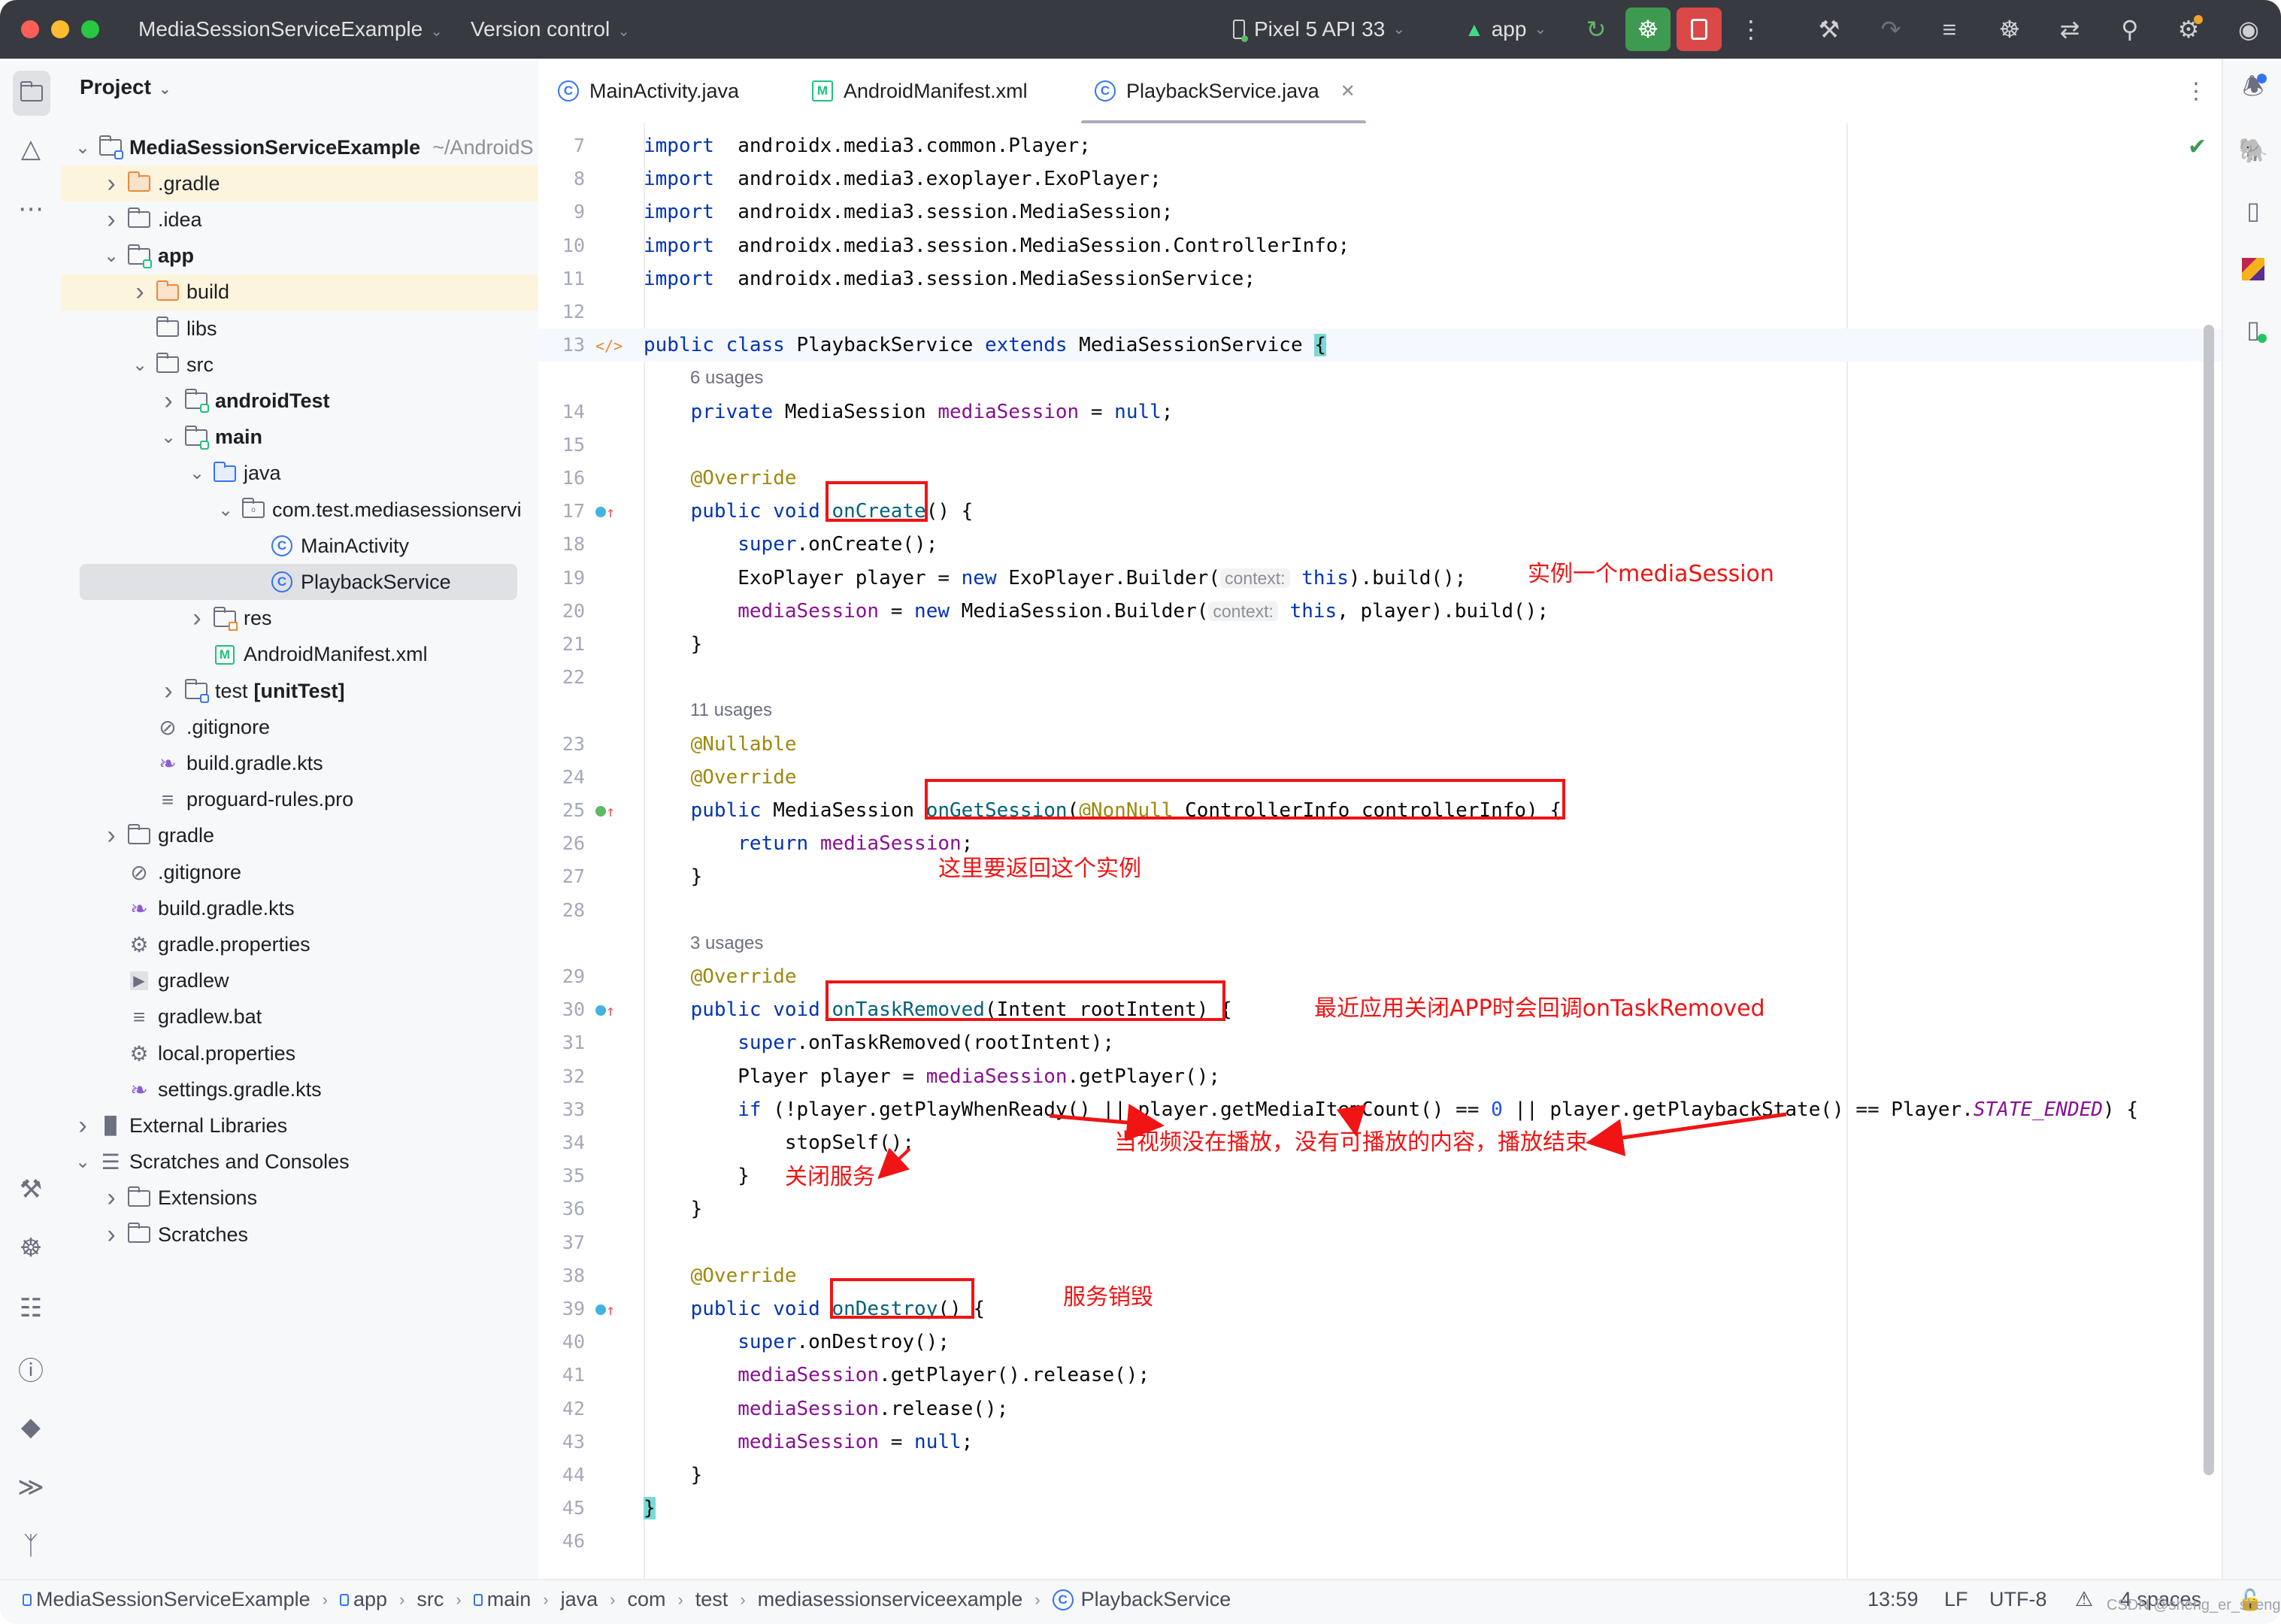 The image size is (2281, 1624). Describe the element at coordinates (300, 510) in the screenshot. I see `tree-item: ⌄ o com.test.mediasessionservi` at that location.